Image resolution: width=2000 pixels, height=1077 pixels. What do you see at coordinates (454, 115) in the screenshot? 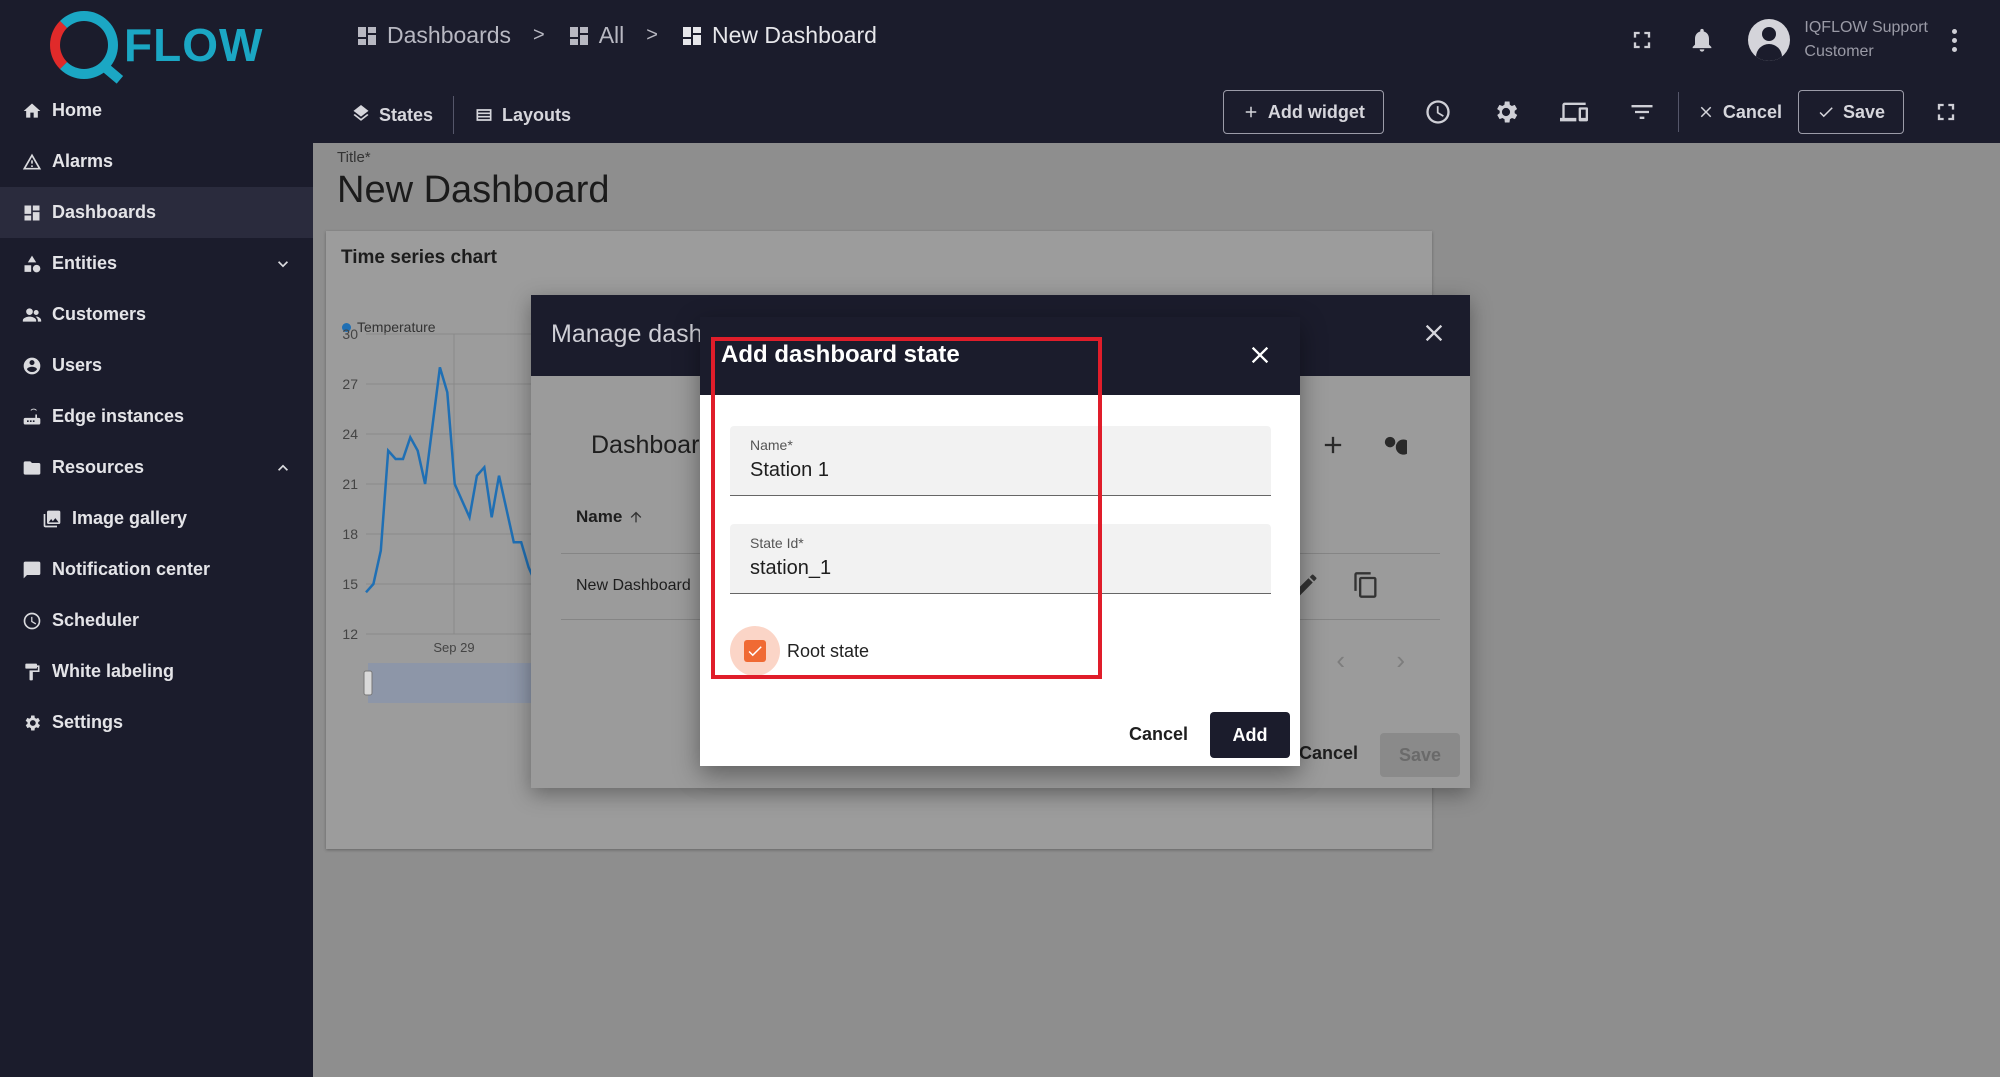
I see `toolbar-divider` at bounding box center [454, 115].